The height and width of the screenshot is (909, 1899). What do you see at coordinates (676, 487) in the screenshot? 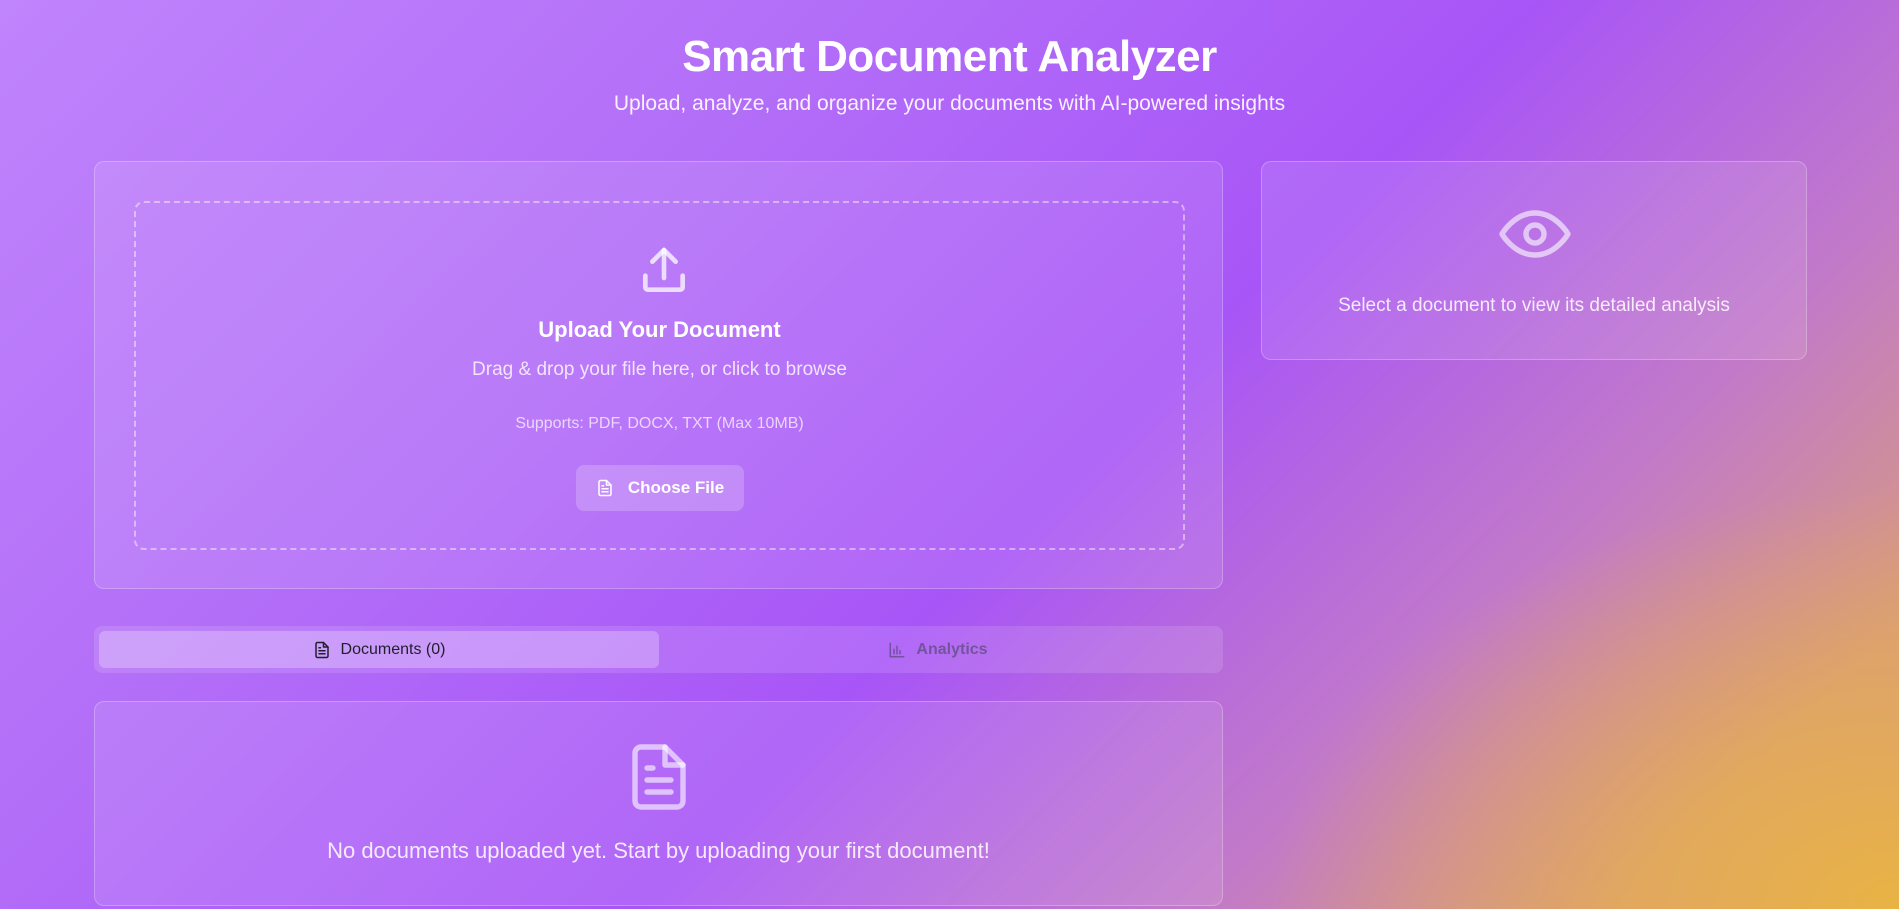
I see `choose-file-label: Choose File` at bounding box center [676, 487].